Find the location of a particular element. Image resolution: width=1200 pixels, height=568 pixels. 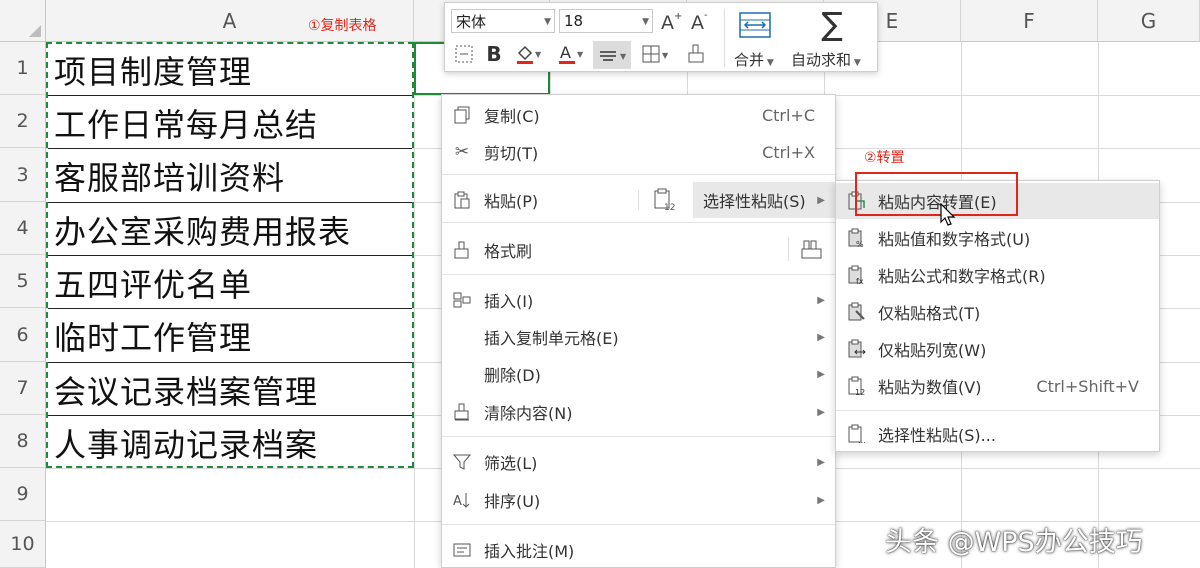

menu-item-label: 清除内容(N) is located at coordinates (528, 413).